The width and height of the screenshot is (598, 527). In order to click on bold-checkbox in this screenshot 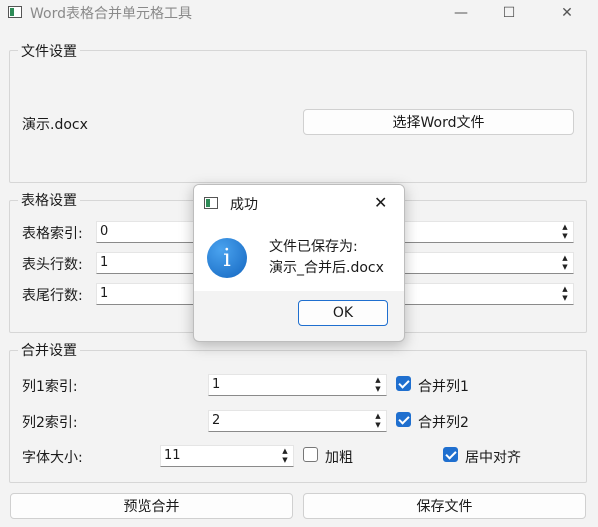, I will do `click(310, 454)`.